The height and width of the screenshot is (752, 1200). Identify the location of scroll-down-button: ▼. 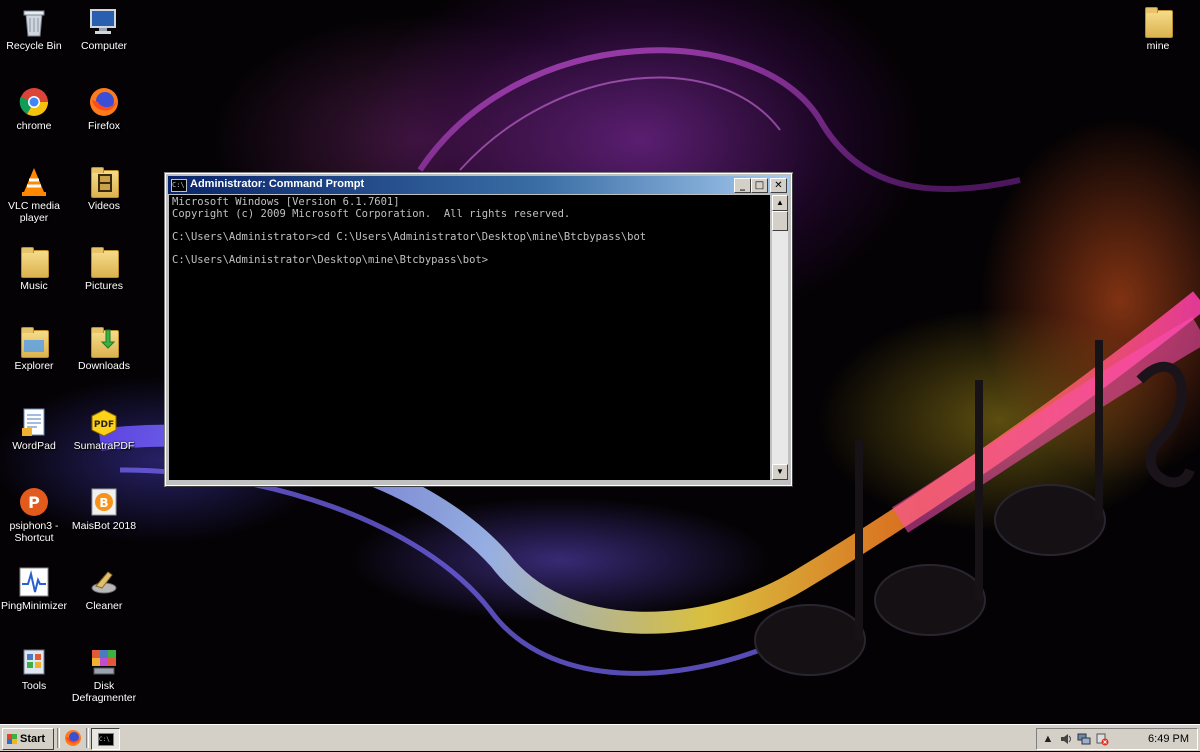
(780, 472).